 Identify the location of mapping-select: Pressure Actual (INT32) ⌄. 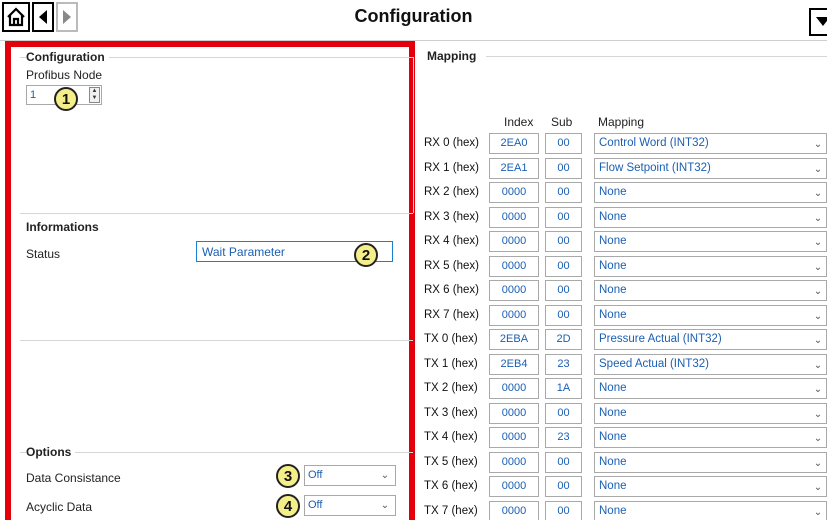
(710, 339).